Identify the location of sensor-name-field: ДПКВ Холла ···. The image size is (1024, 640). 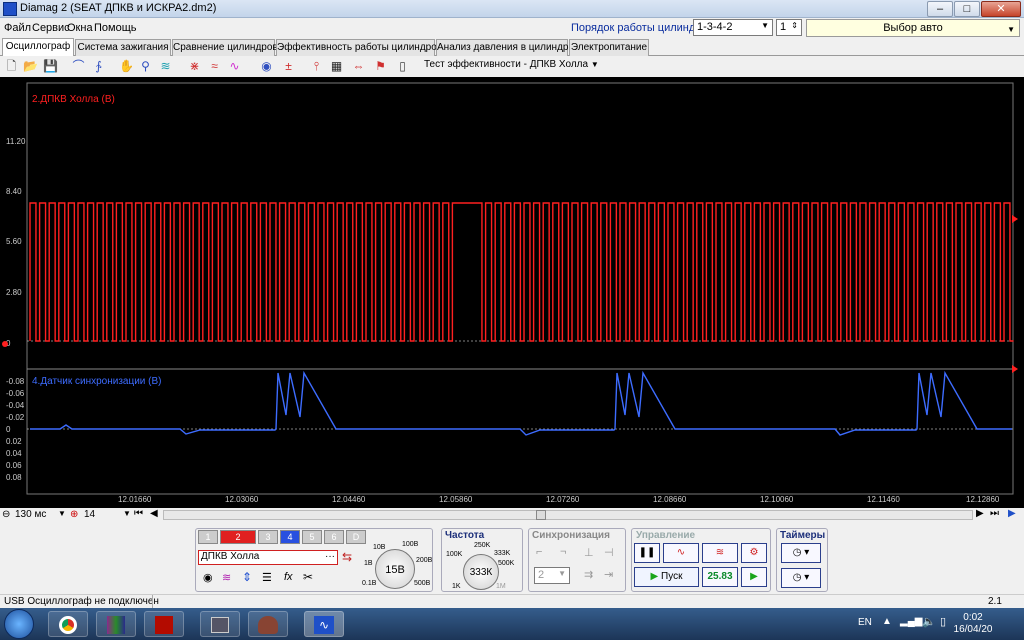
(268, 557).